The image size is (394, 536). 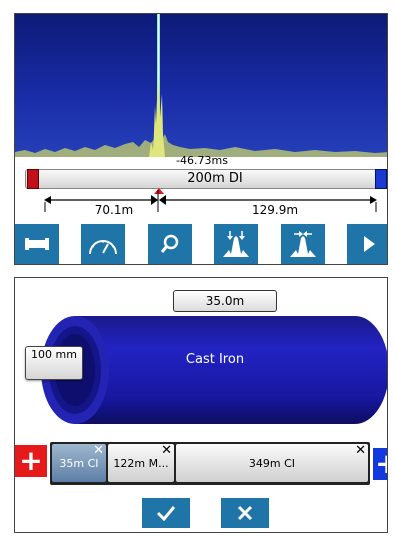 I want to click on close-icon, so click(x=245, y=513).